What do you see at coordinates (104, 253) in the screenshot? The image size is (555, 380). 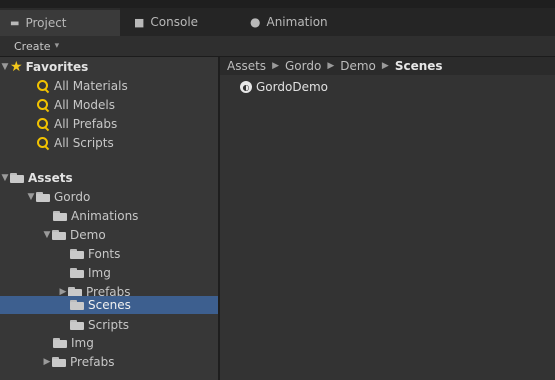 I see `tree-item-label: Fonts` at bounding box center [104, 253].